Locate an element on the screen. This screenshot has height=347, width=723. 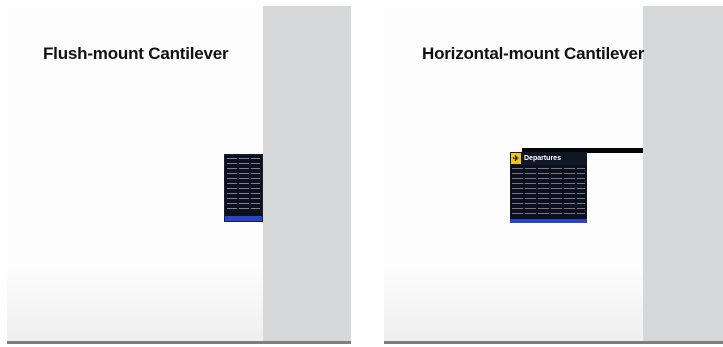
panel-title: Flush-mount Cantilever is located at coordinates (136, 53).